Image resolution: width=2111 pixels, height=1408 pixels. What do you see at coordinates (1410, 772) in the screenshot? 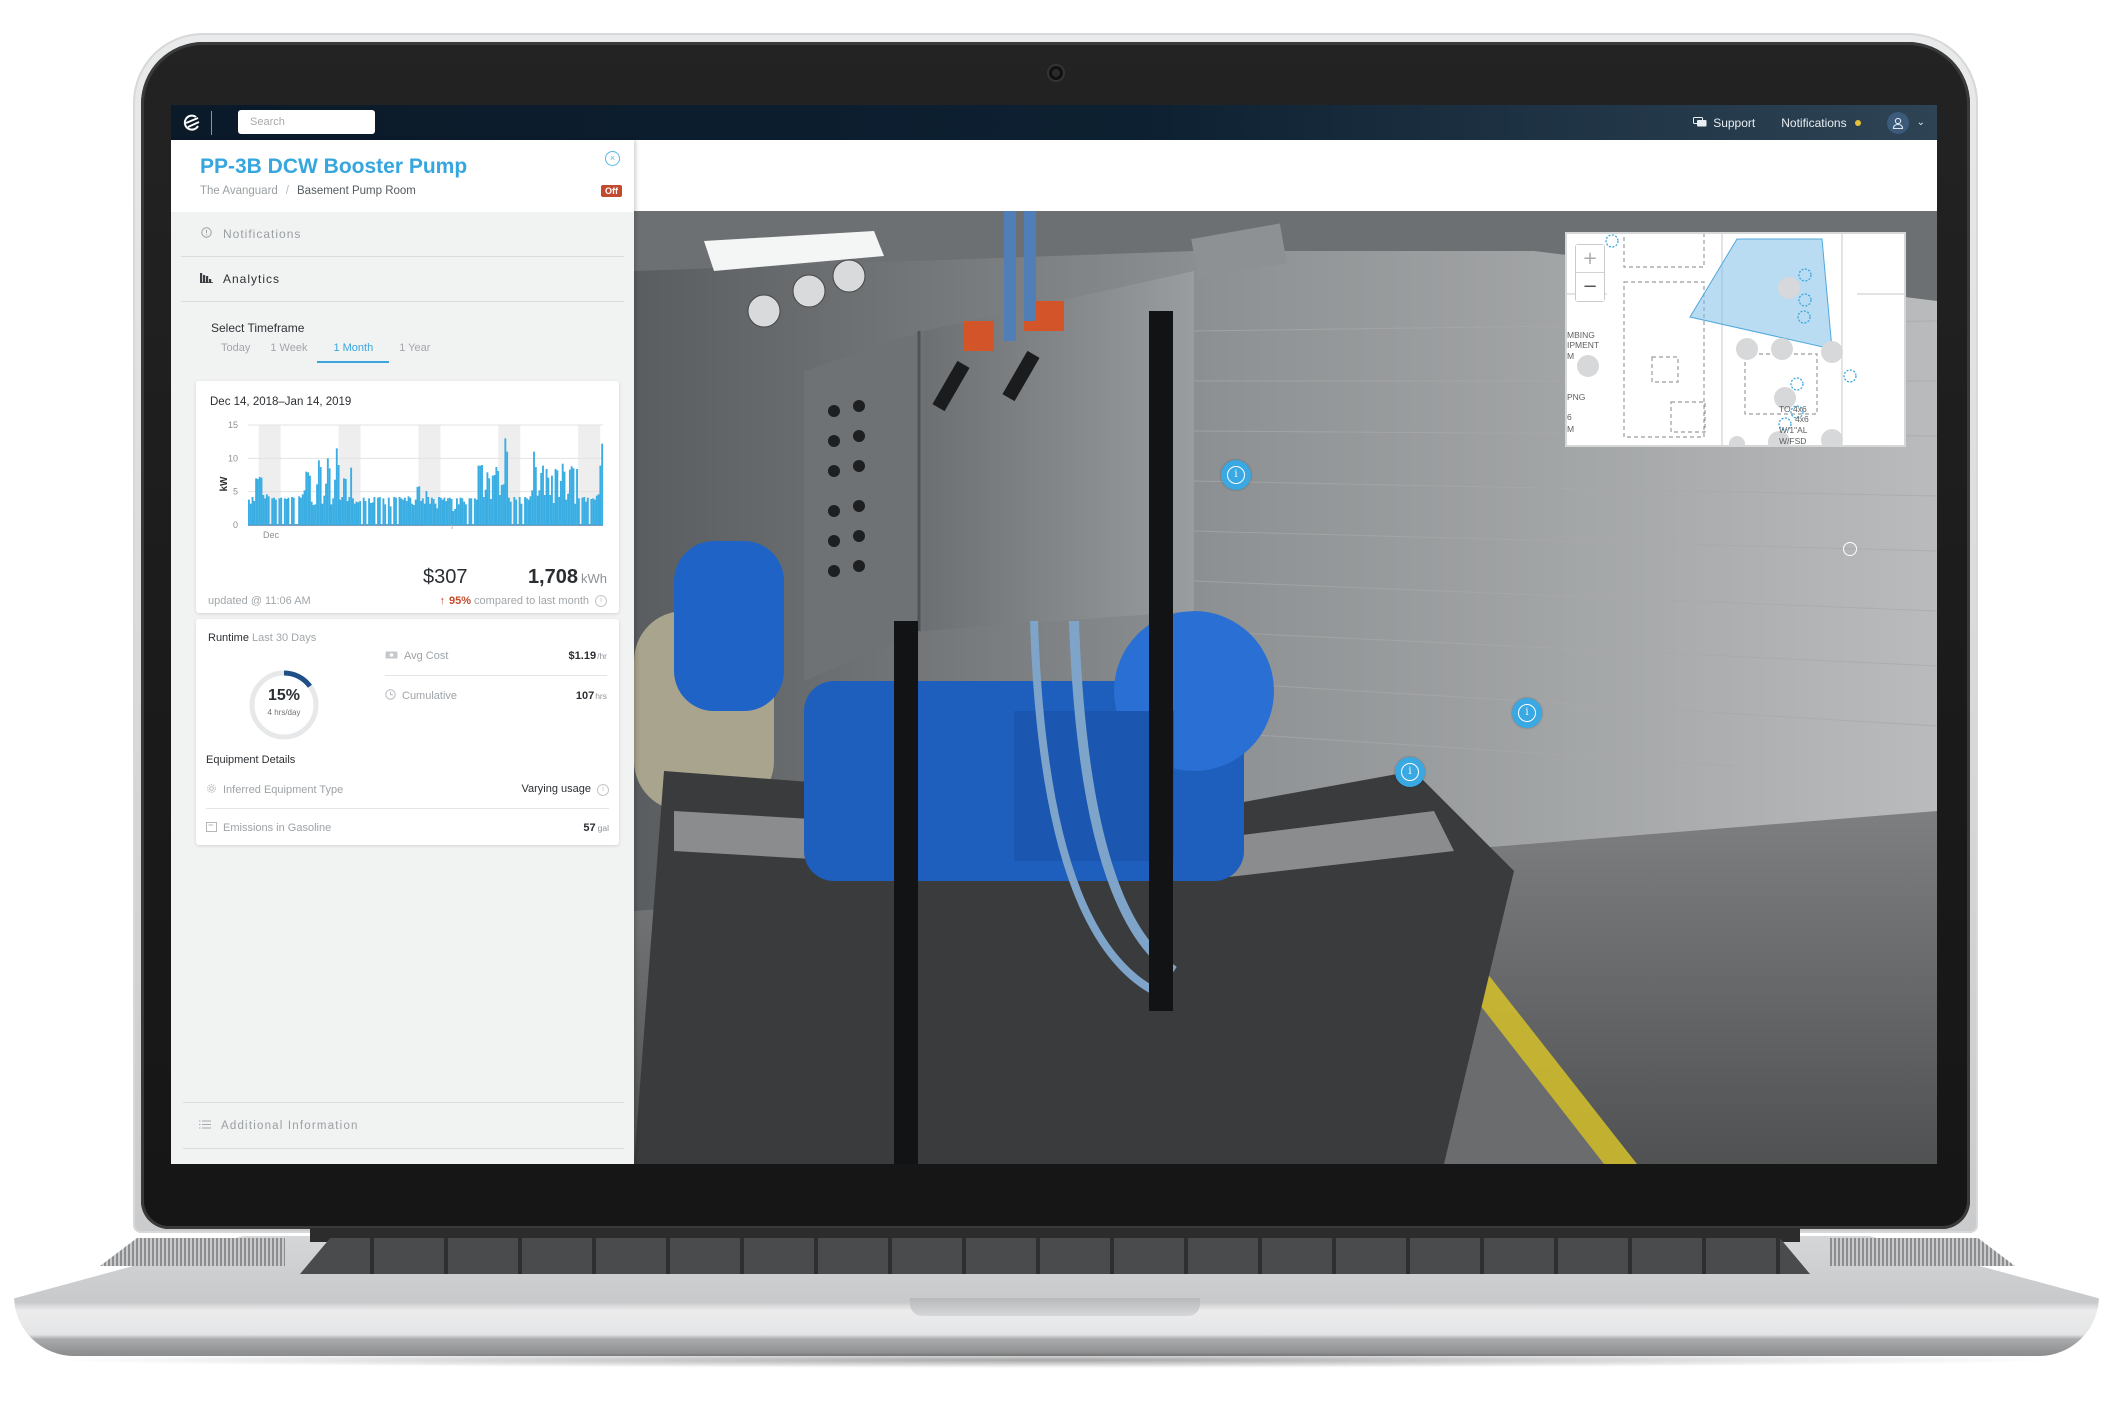
I see `info-hotspot-pump: i` at bounding box center [1410, 772].